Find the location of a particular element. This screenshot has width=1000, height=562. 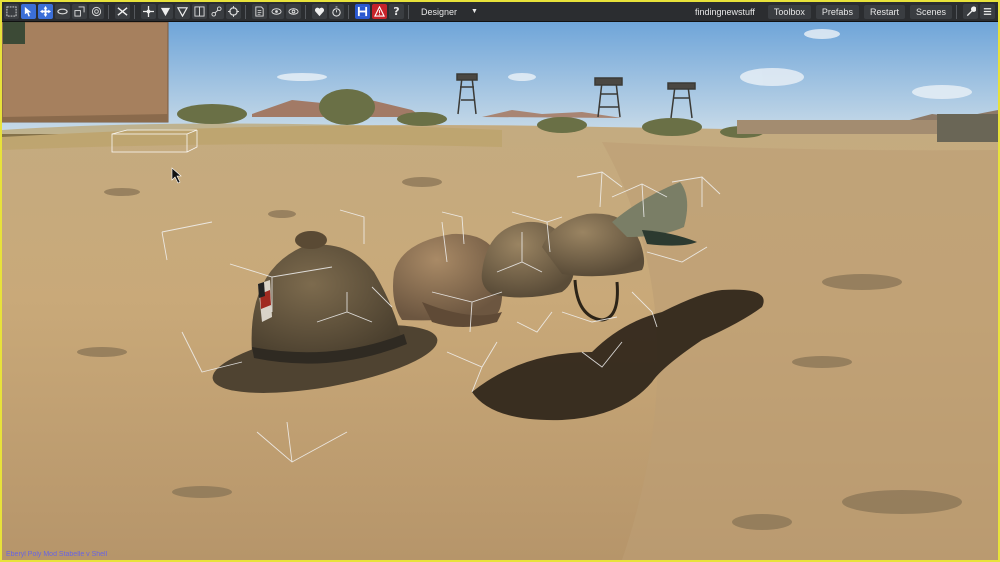

mode-label: Designer is located at coordinates (439, 11).